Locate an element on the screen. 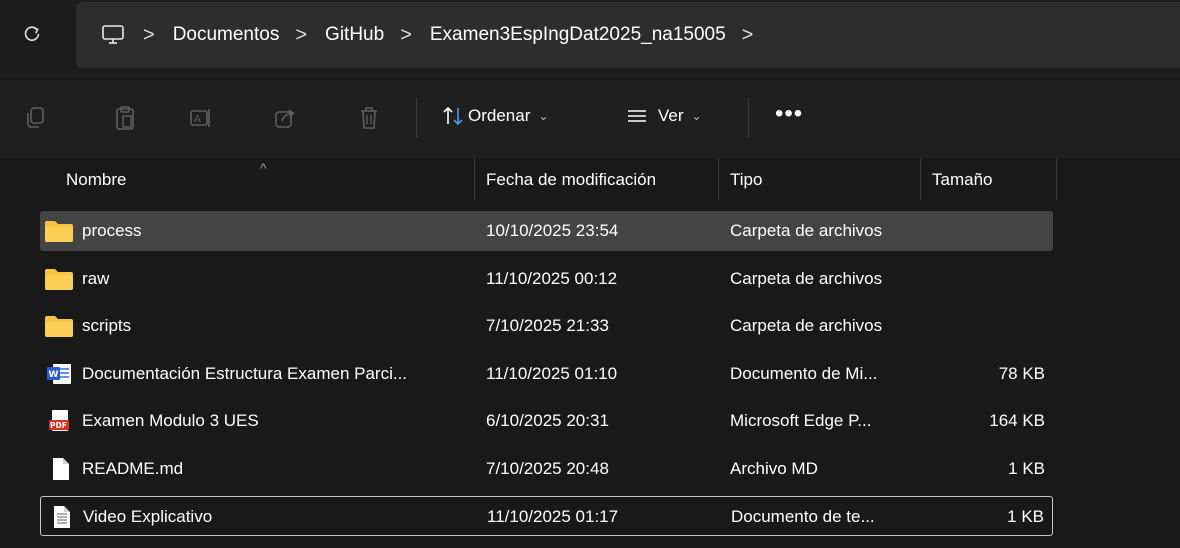 The image size is (1180, 548). column-header-size: Tamaño is located at coordinates (962, 180).